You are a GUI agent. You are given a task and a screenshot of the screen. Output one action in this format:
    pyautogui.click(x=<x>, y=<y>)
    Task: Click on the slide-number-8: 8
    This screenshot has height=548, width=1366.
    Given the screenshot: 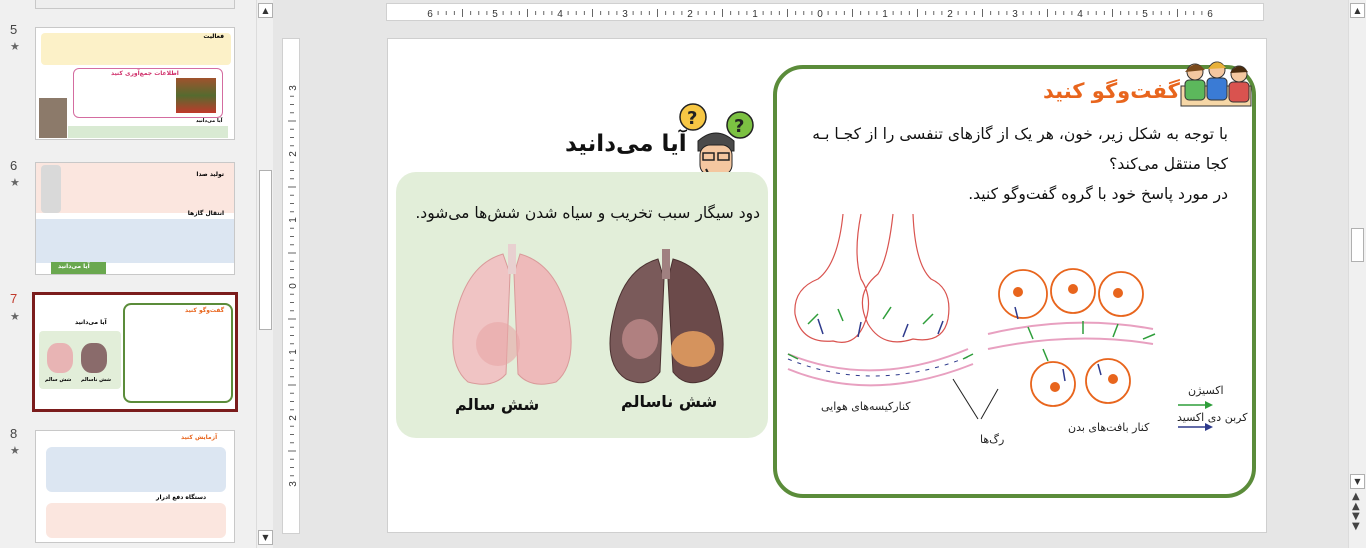 What is the action you would take?
    pyautogui.click(x=14, y=433)
    